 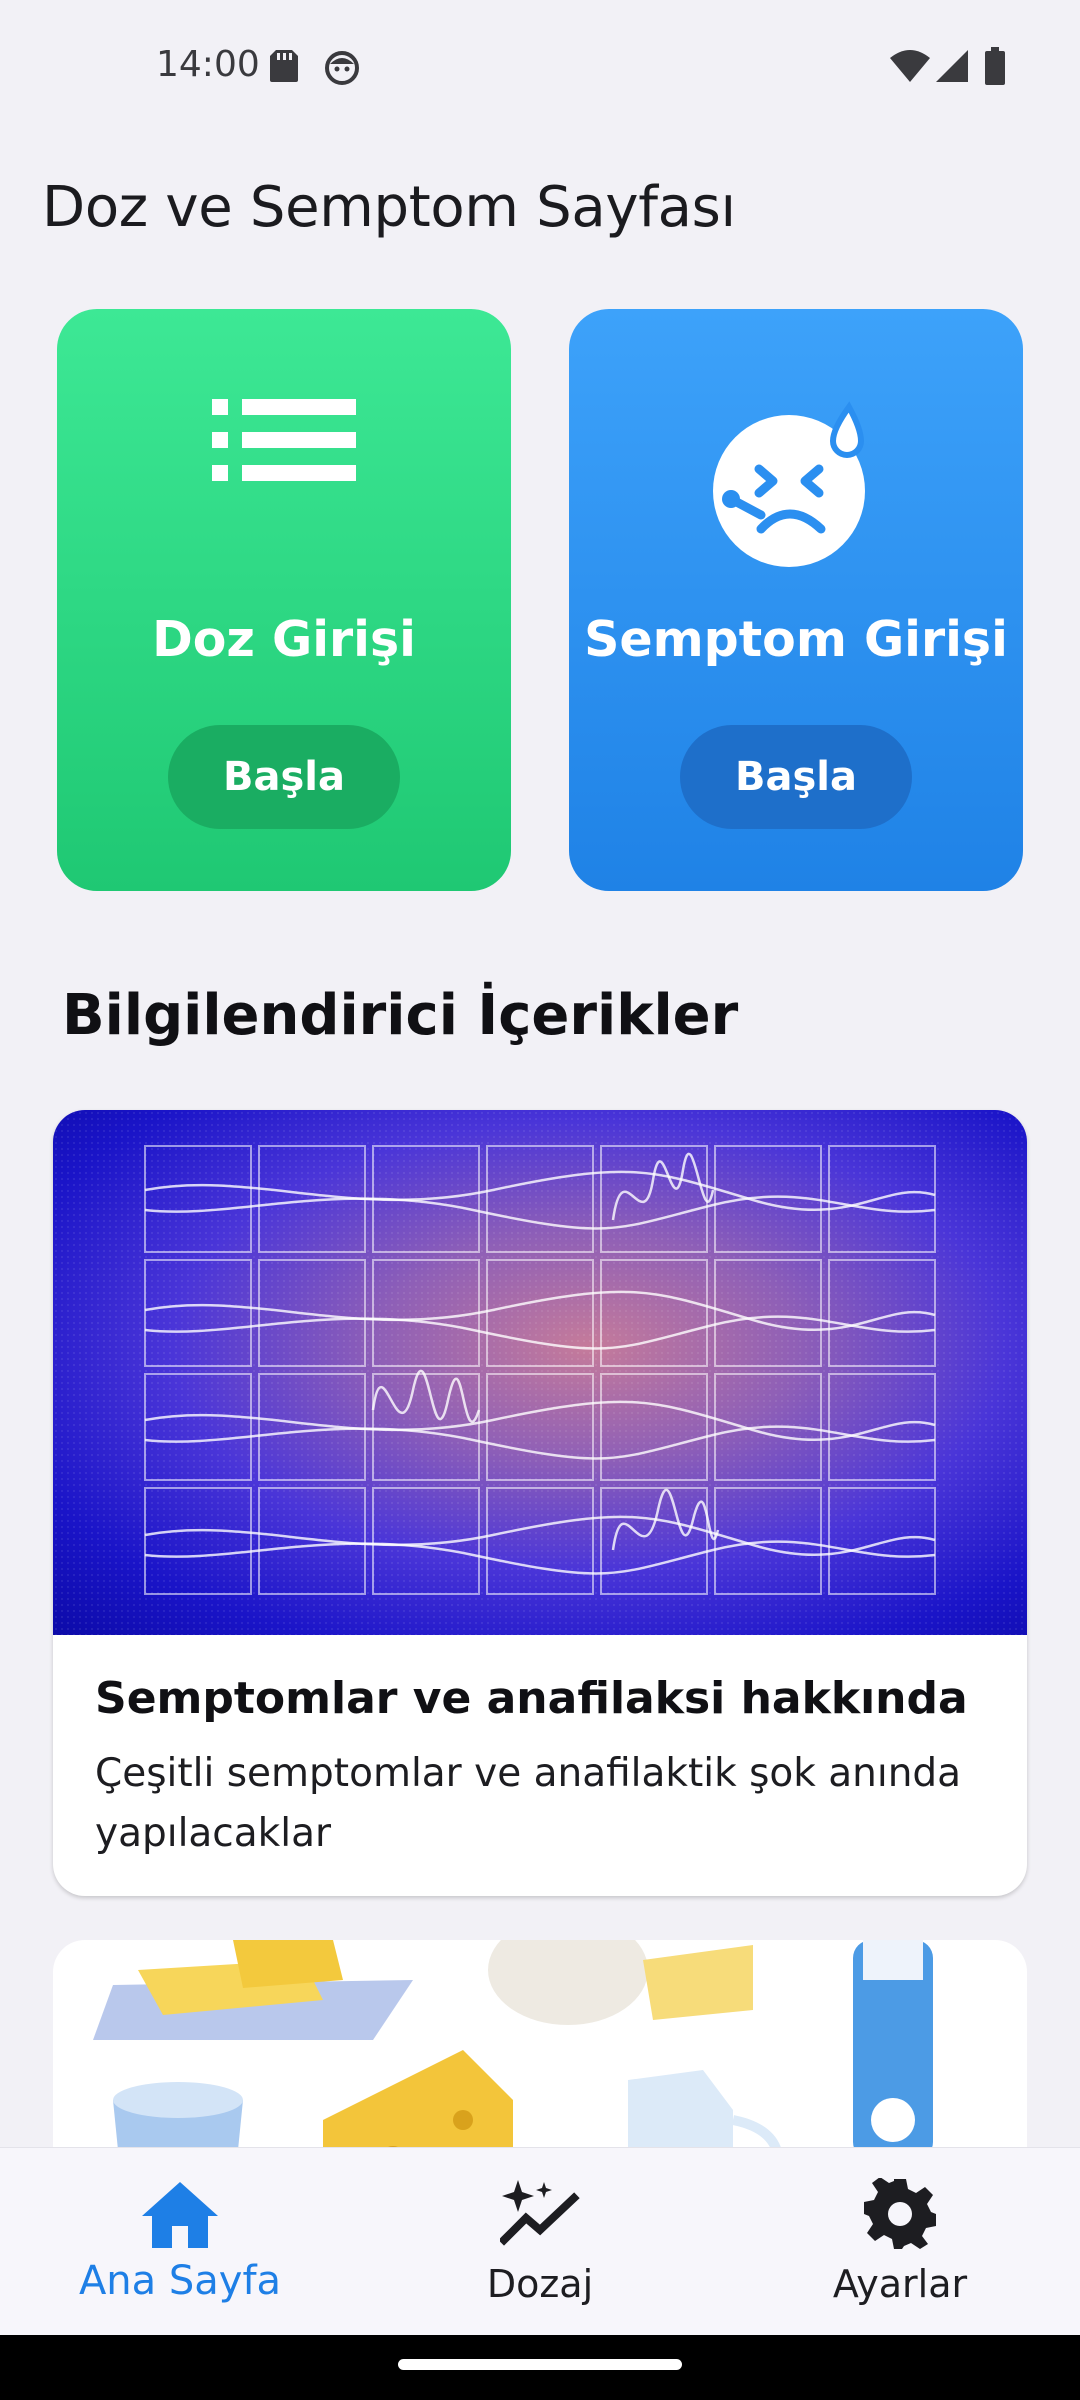 What do you see at coordinates (180, 2217) in the screenshot?
I see `home-icon` at bounding box center [180, 2217].